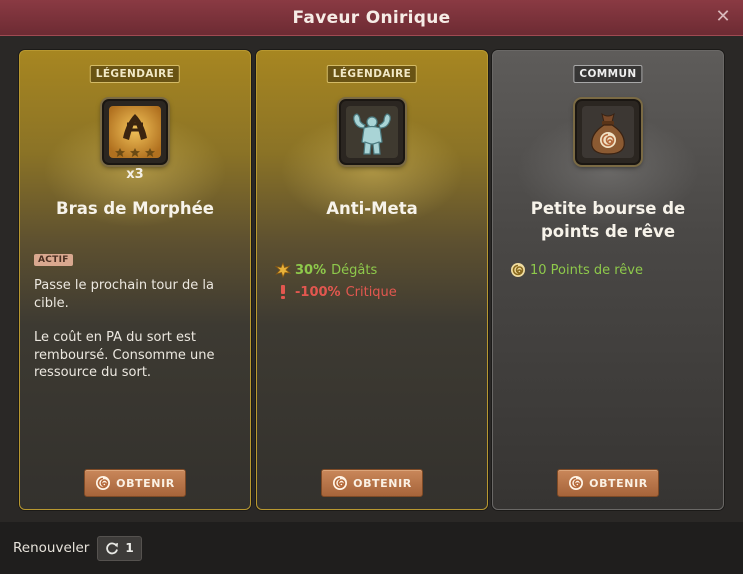 The width and height of the screenshot is (743, 574). I want to click on dialog-footer: Renouveler 1, so click(371, 548).